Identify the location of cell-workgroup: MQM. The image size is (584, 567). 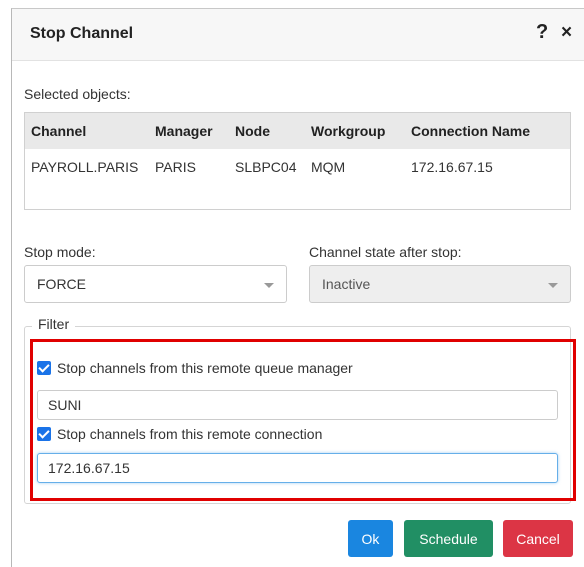
(328, 167).